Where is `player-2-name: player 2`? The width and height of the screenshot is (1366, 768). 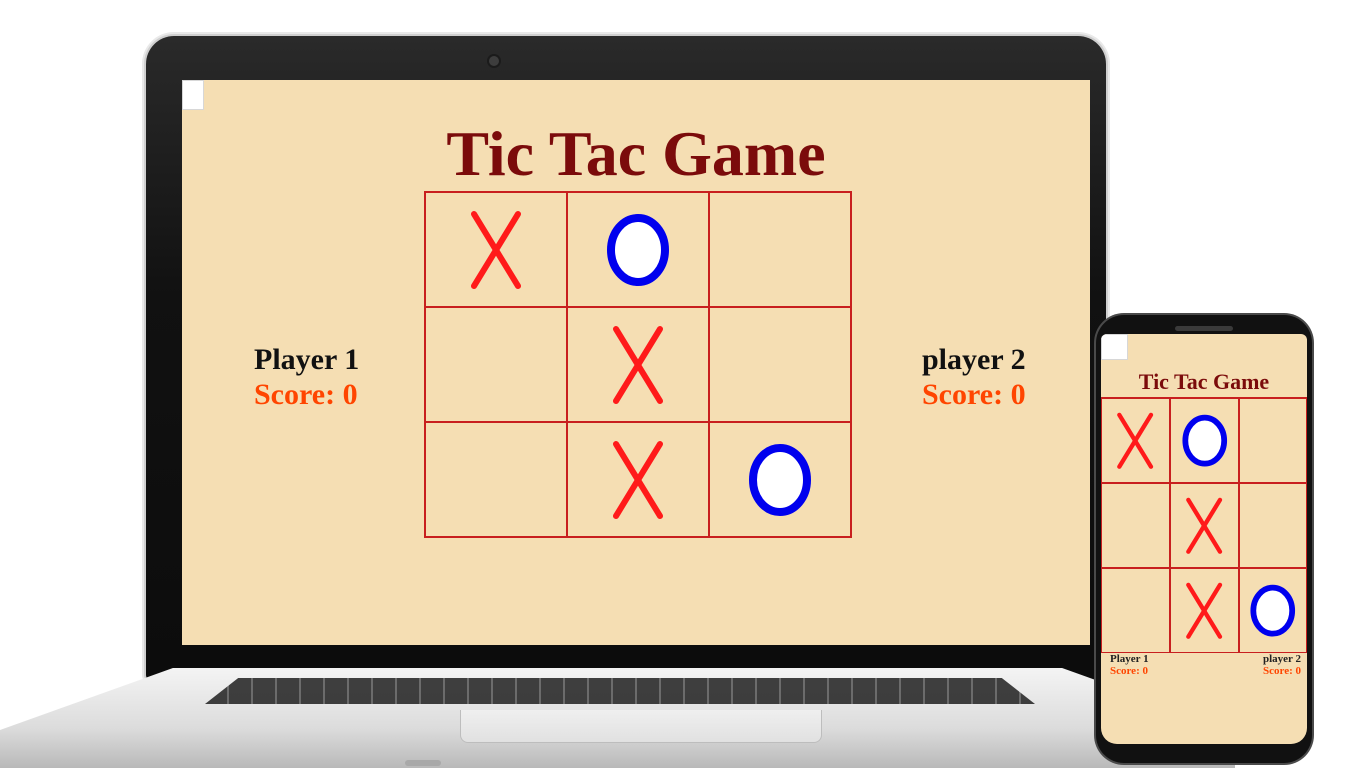 player-2-name: player 2 is located at coordinates (974, 359).